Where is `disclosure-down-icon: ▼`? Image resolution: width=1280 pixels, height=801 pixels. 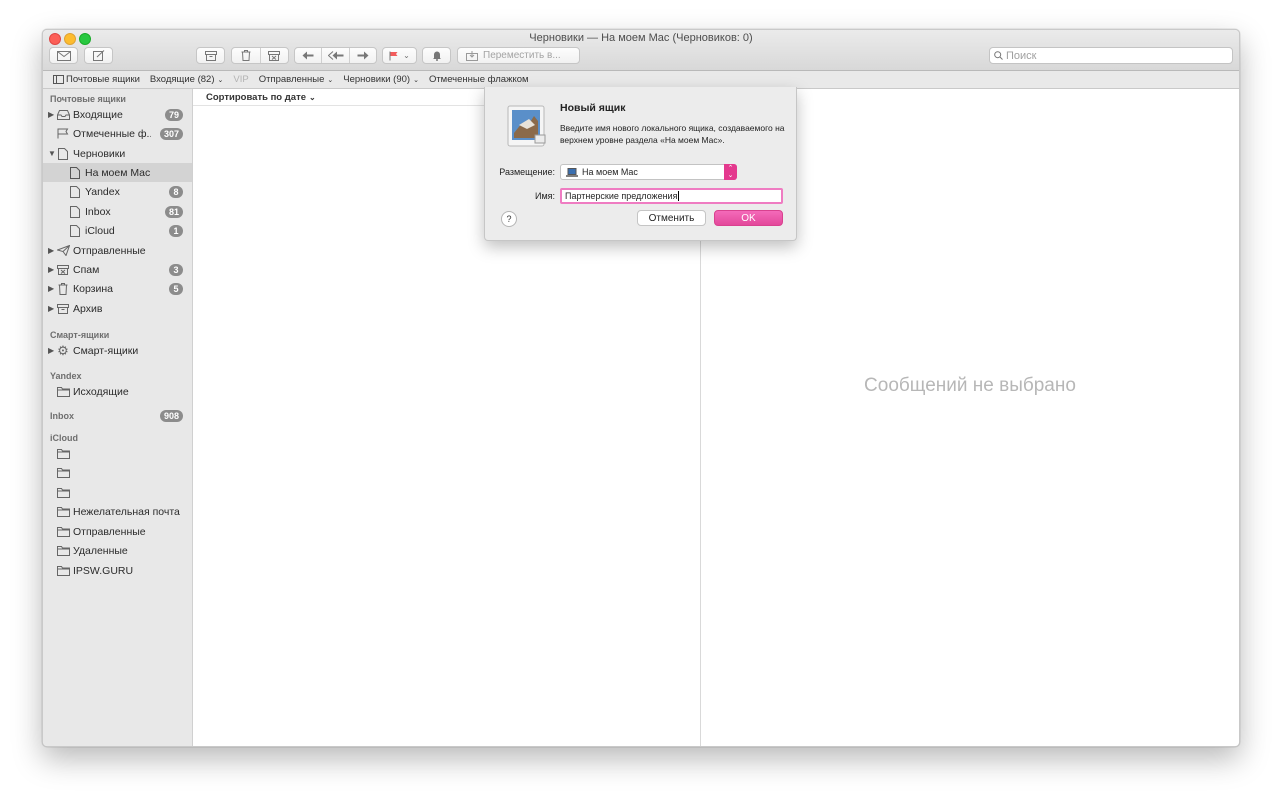 disclosure-down-icon: ▼ is located at coordinates (52, 153).